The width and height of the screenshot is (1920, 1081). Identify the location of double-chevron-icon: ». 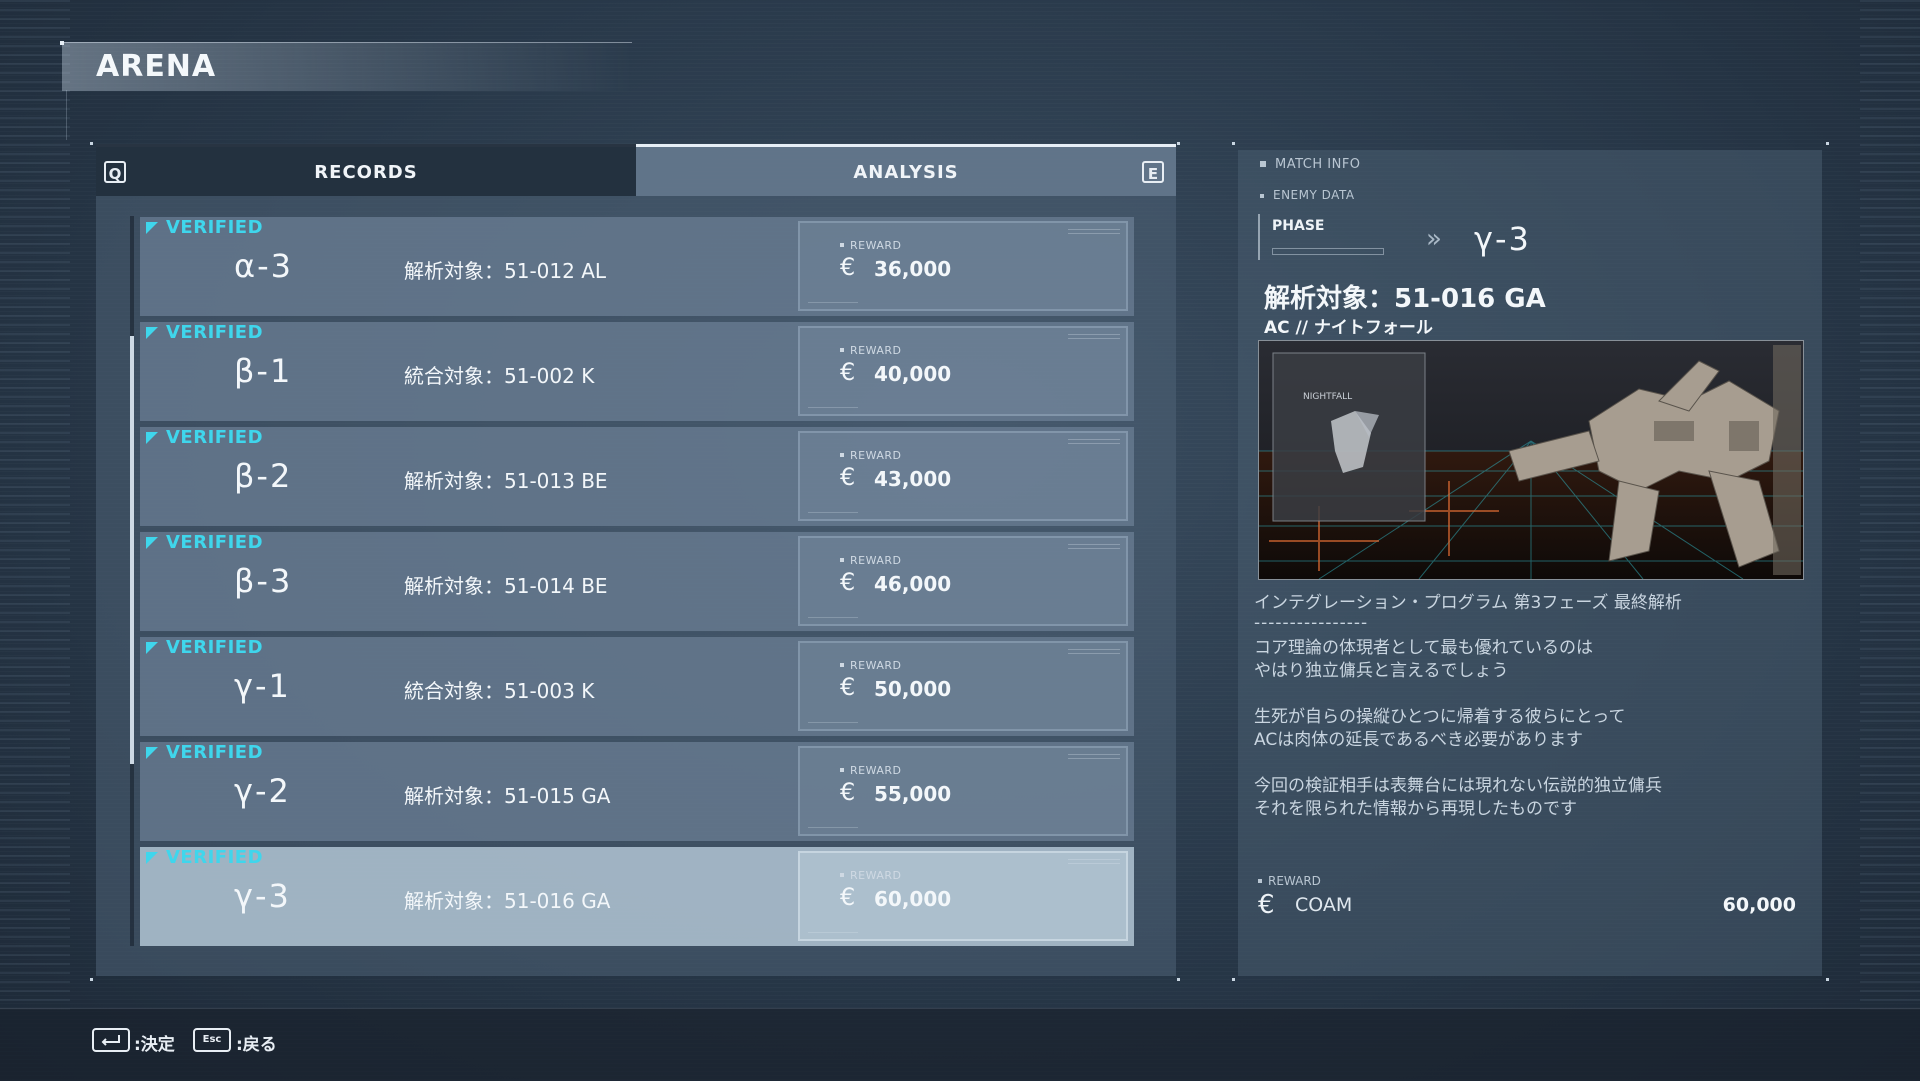
(1434, 239).